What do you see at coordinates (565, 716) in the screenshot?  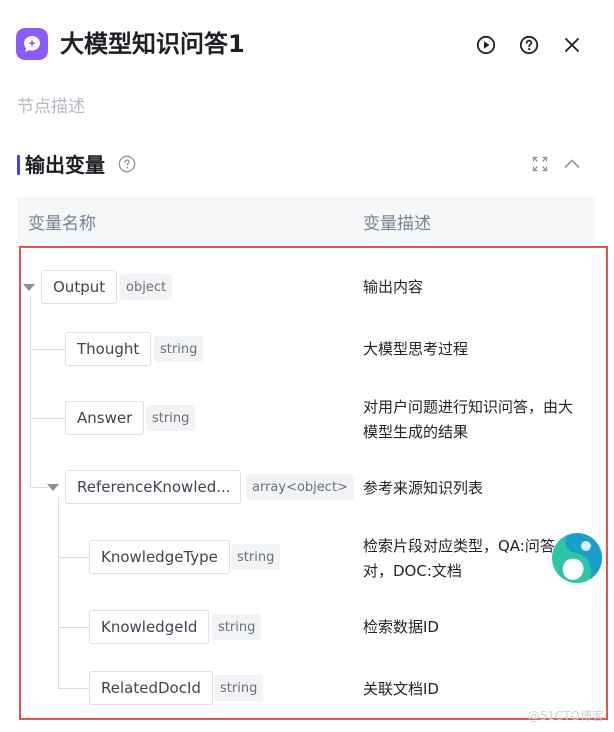 I see `watermark: @51CTO博客` at bounding box center [565, 716].